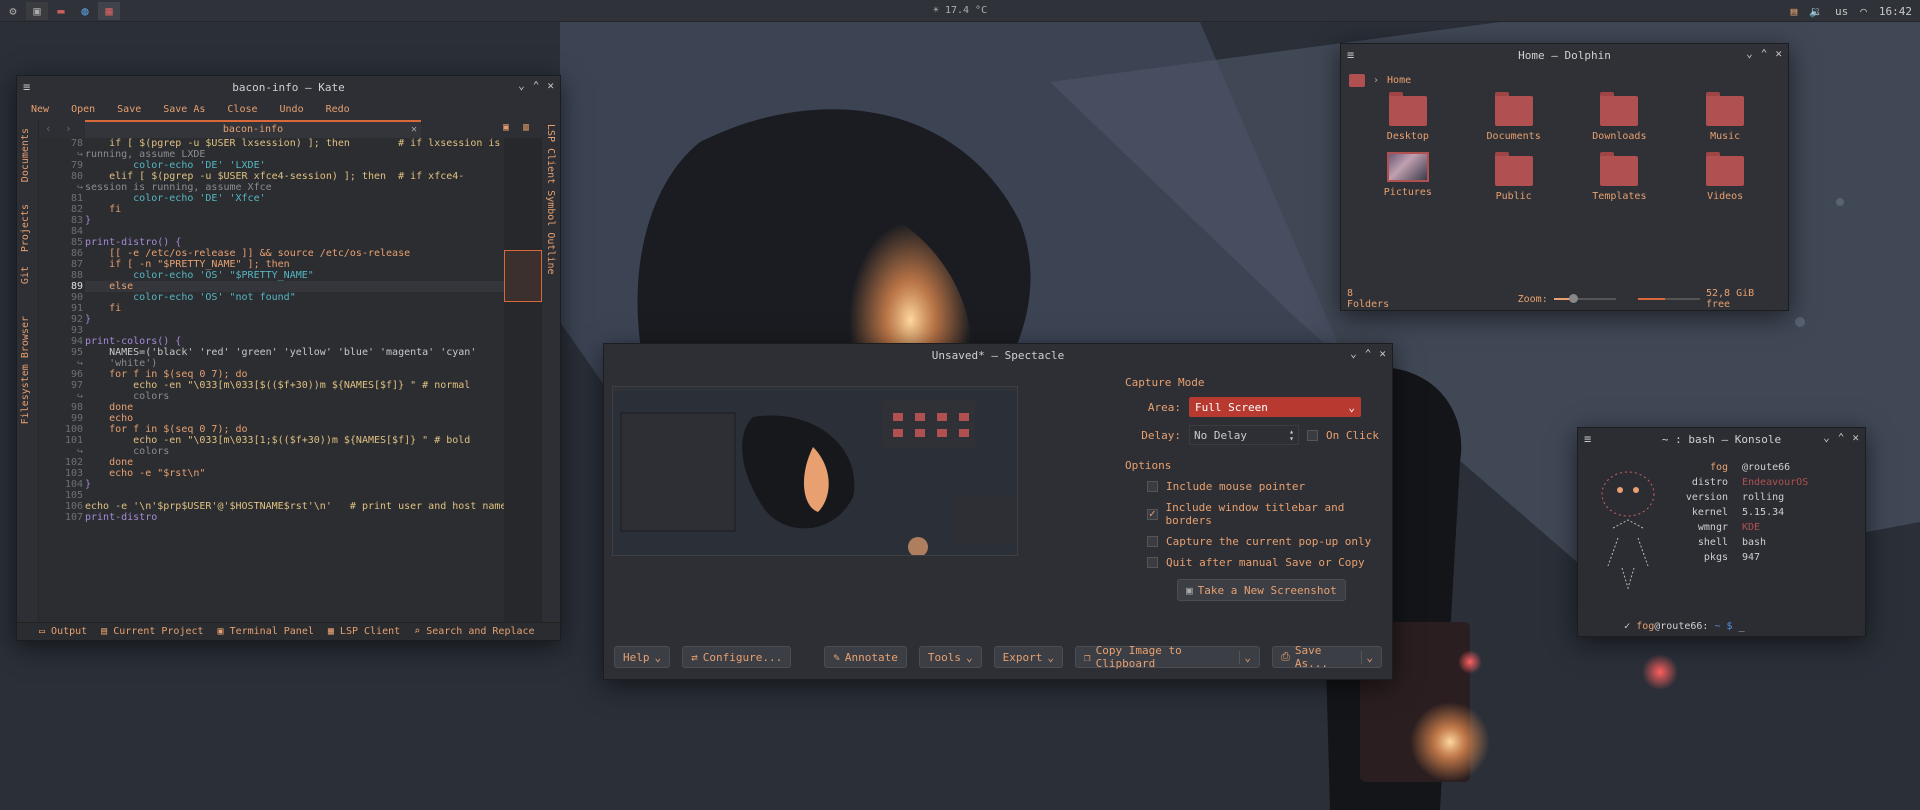 This screenshot has width=1920, height=810. I want to click on toolbar-save-as: Save As, so click(184, 109).